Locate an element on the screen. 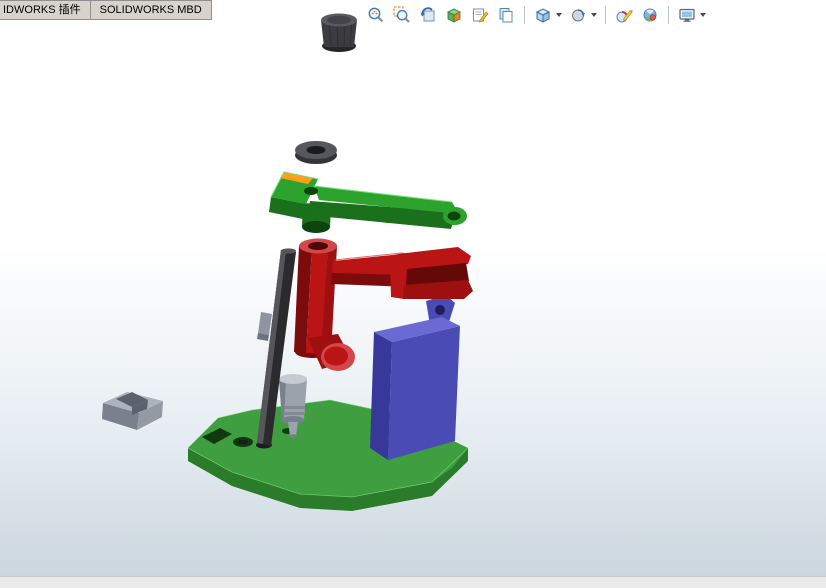 This screenshot has height=588, width=826. view-settings-icon is located at coordinates (687, 15).